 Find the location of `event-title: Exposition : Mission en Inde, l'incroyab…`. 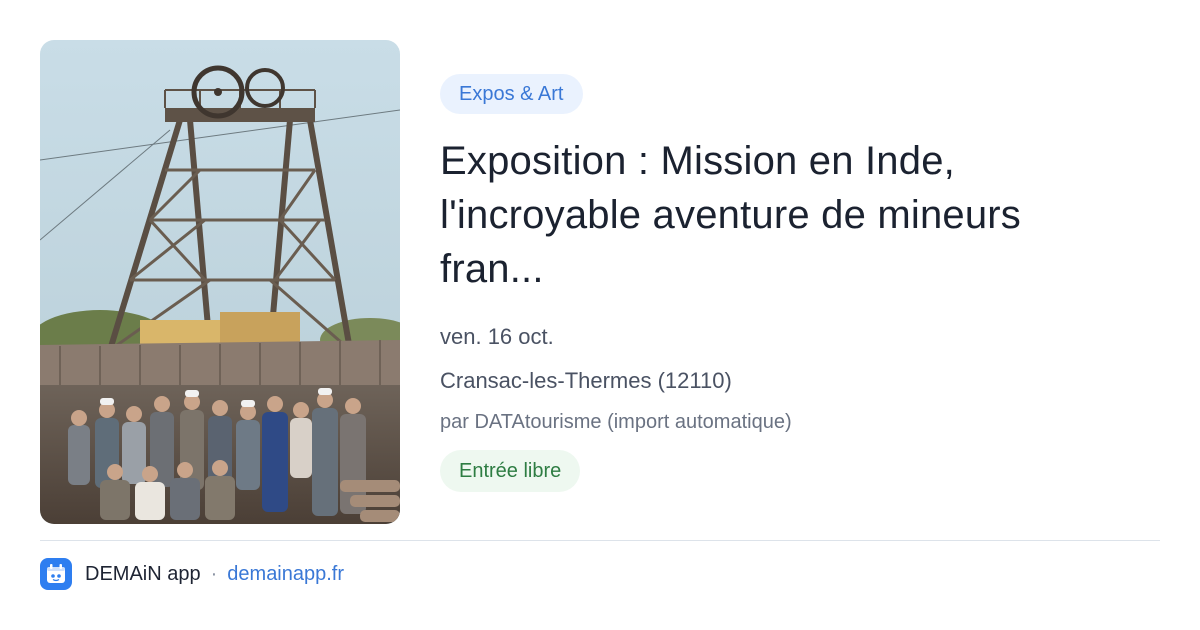

event-title: Exposition : Mission en Inde, l'incroyab… is located at coordinates (785, 215).